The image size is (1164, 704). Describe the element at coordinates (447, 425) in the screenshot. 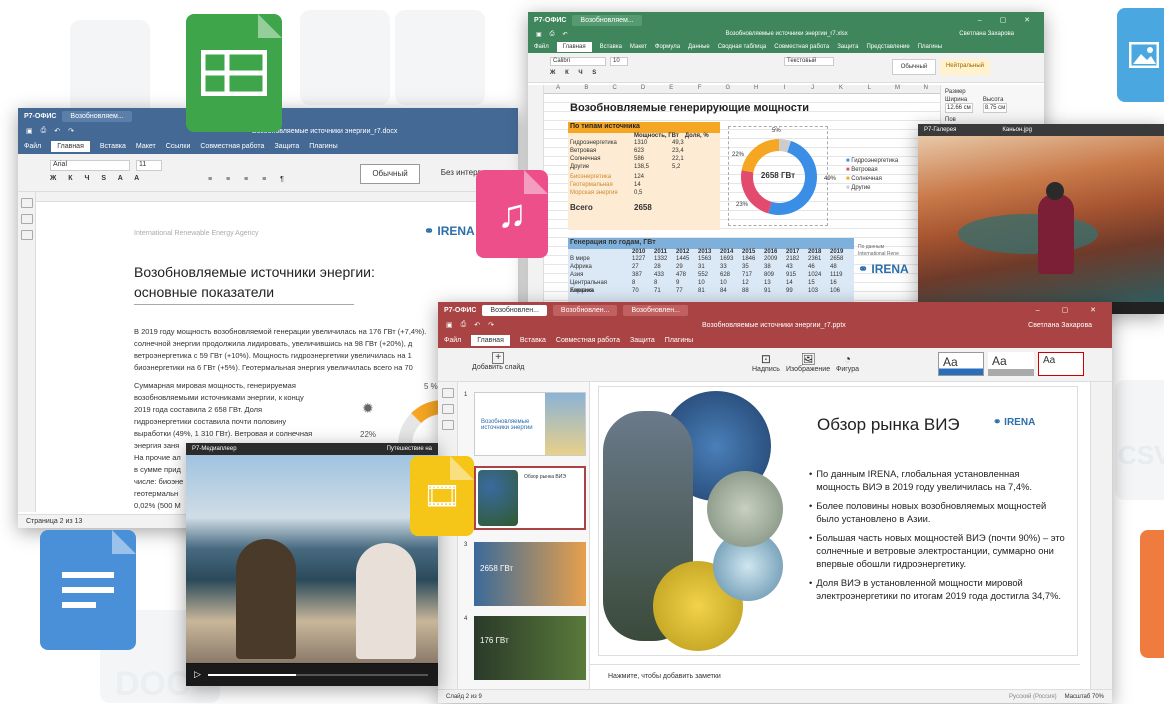

I see `pres-comments-icon` at that location.